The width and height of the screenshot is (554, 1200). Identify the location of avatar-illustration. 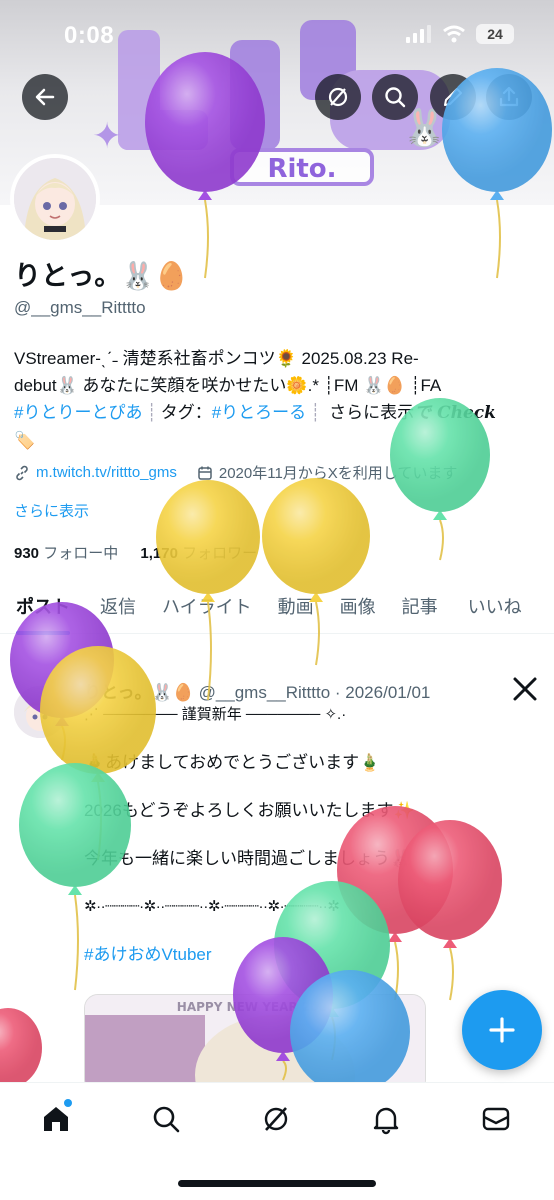
(55, 199).